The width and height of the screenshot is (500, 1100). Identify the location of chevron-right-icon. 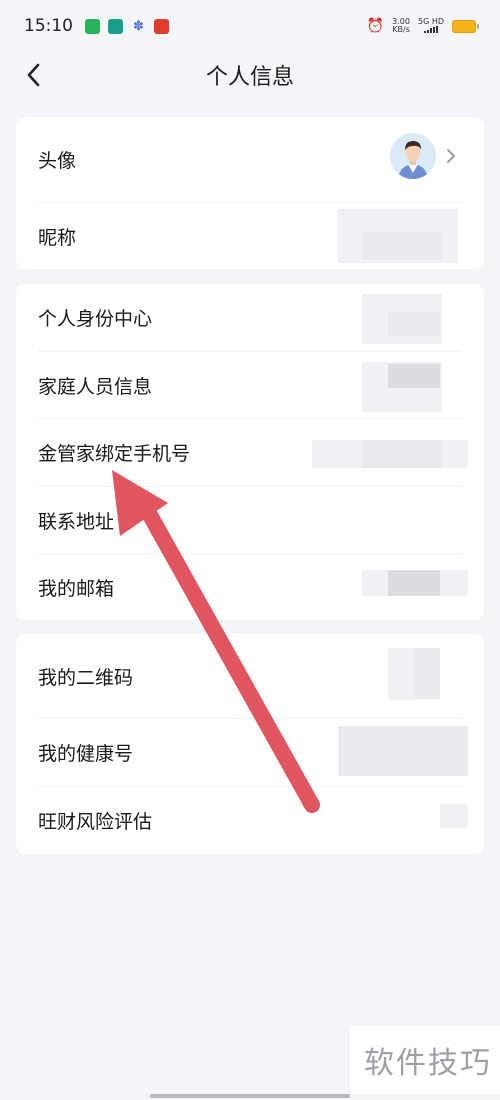
(451, 156).